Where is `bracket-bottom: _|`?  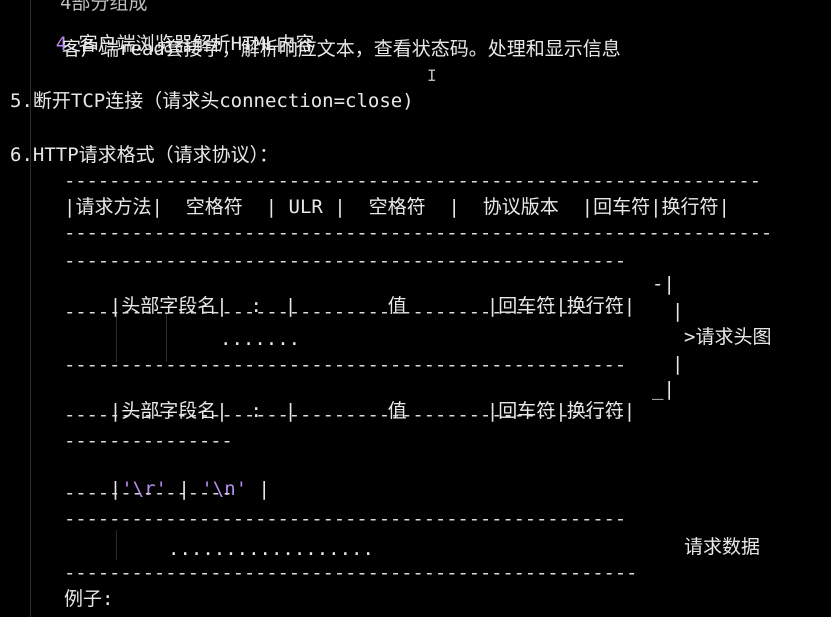
bracket-bottom: _| is located at coordinates (663, 389).